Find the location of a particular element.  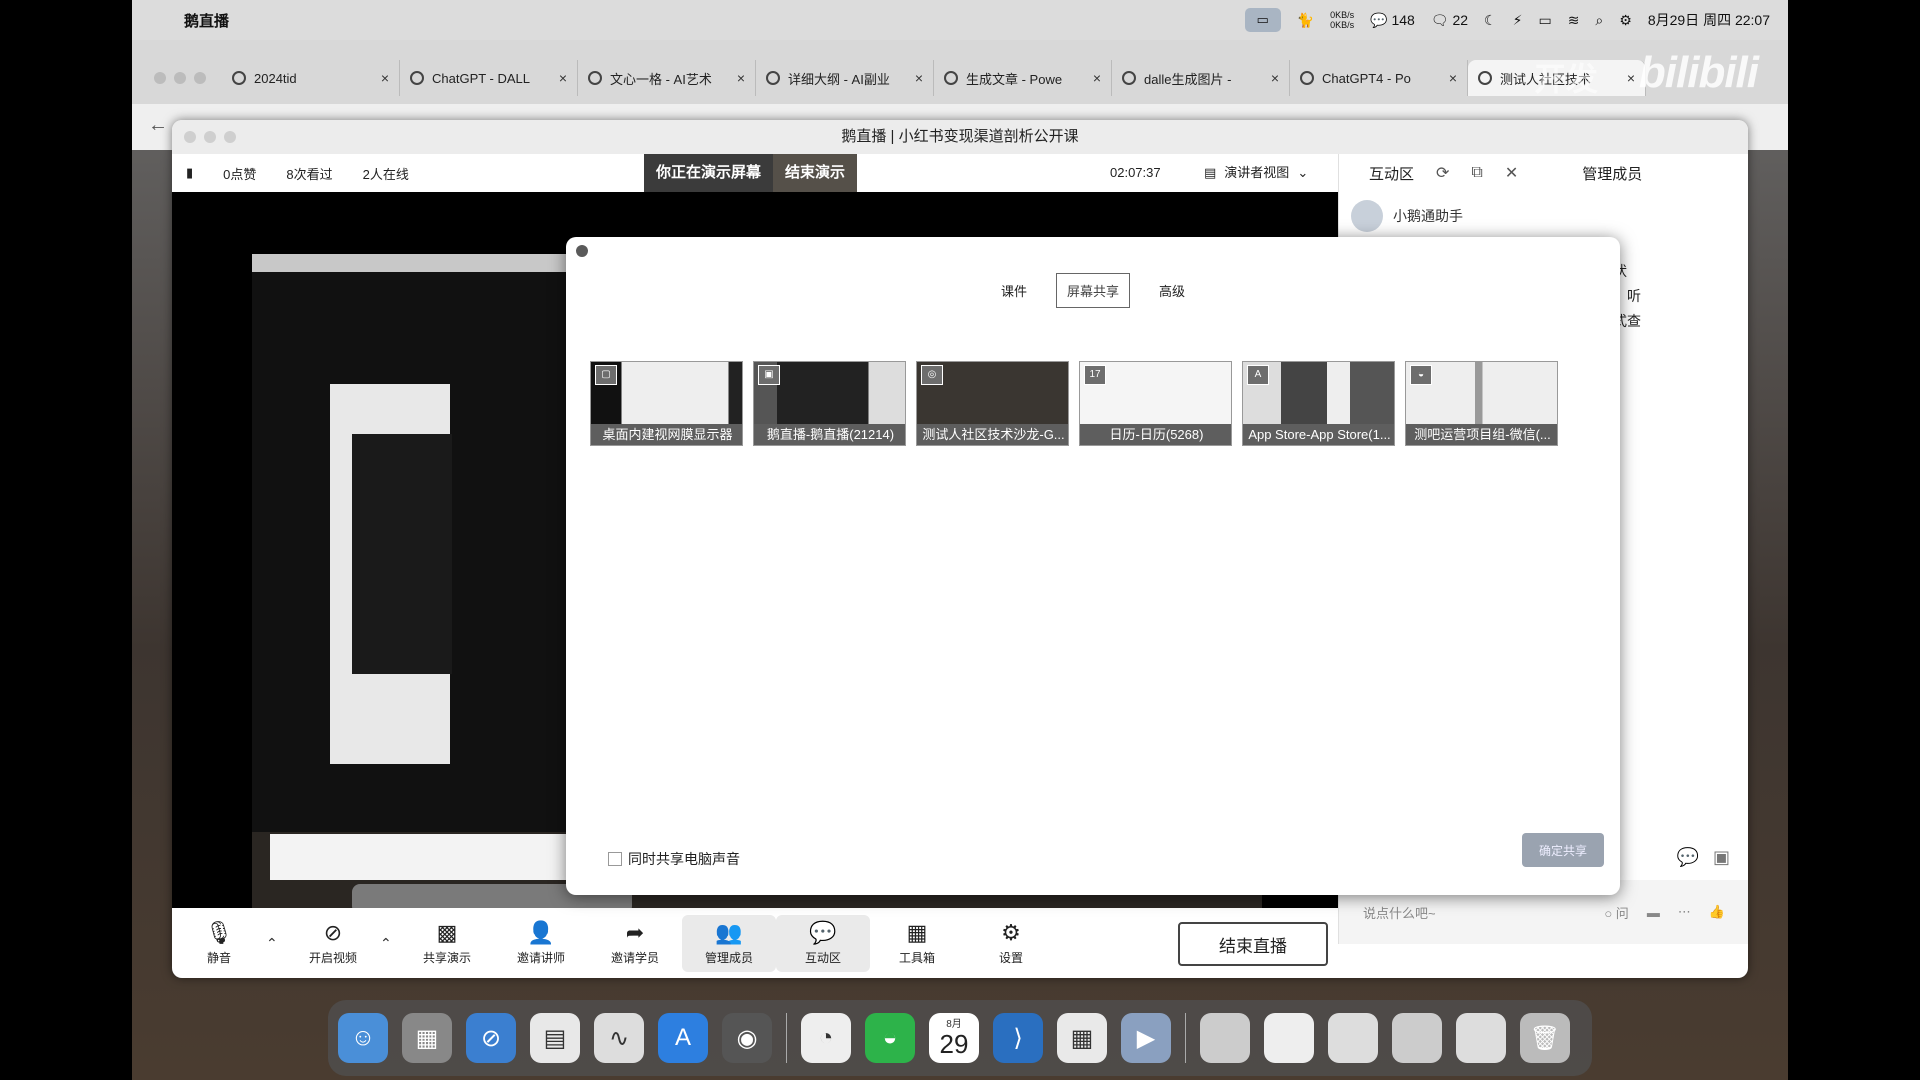

danmaku-icon: ▣ is located at coordinates (1721, 857).